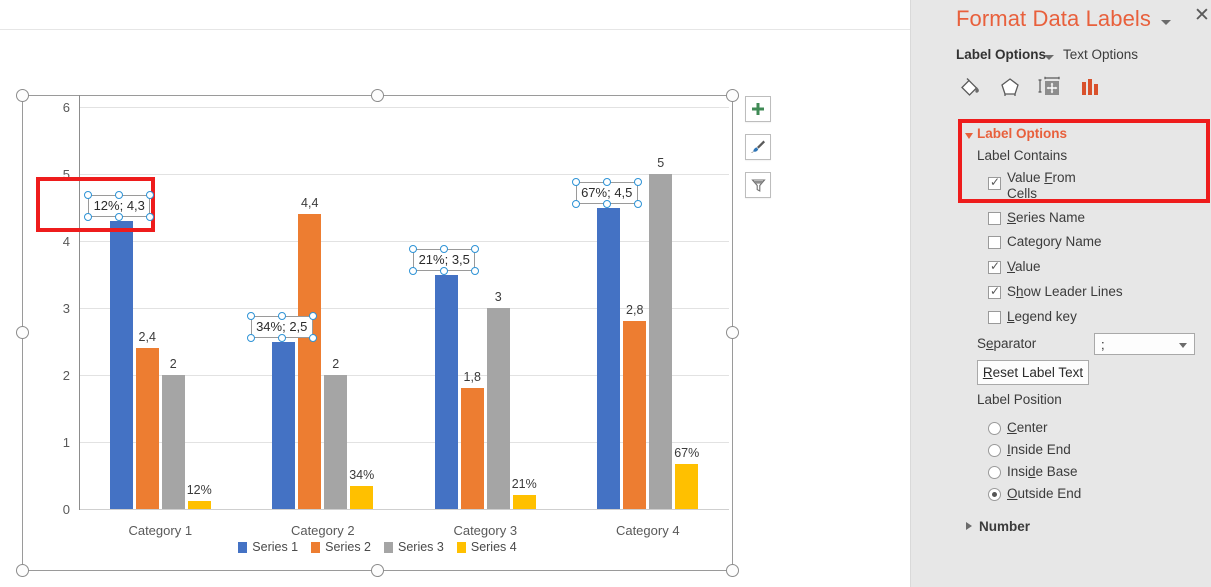  Describe the element at coordinates (994, 317) in the screenshot. I see `checkbox-legend-key` at that location.